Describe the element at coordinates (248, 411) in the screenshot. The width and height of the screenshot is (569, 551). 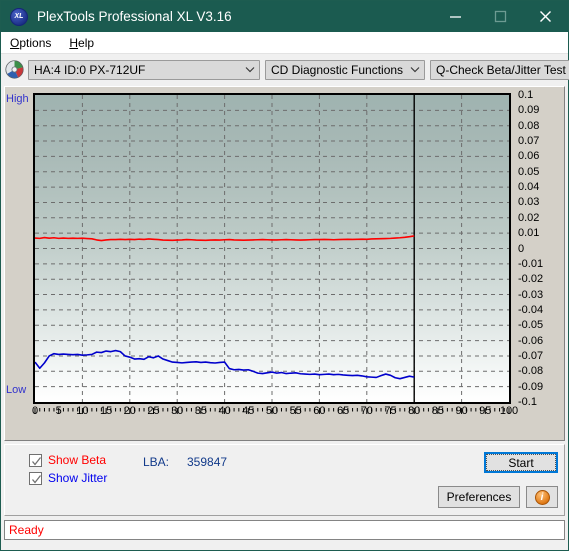
I see `x-tick-label: 45` at that location.